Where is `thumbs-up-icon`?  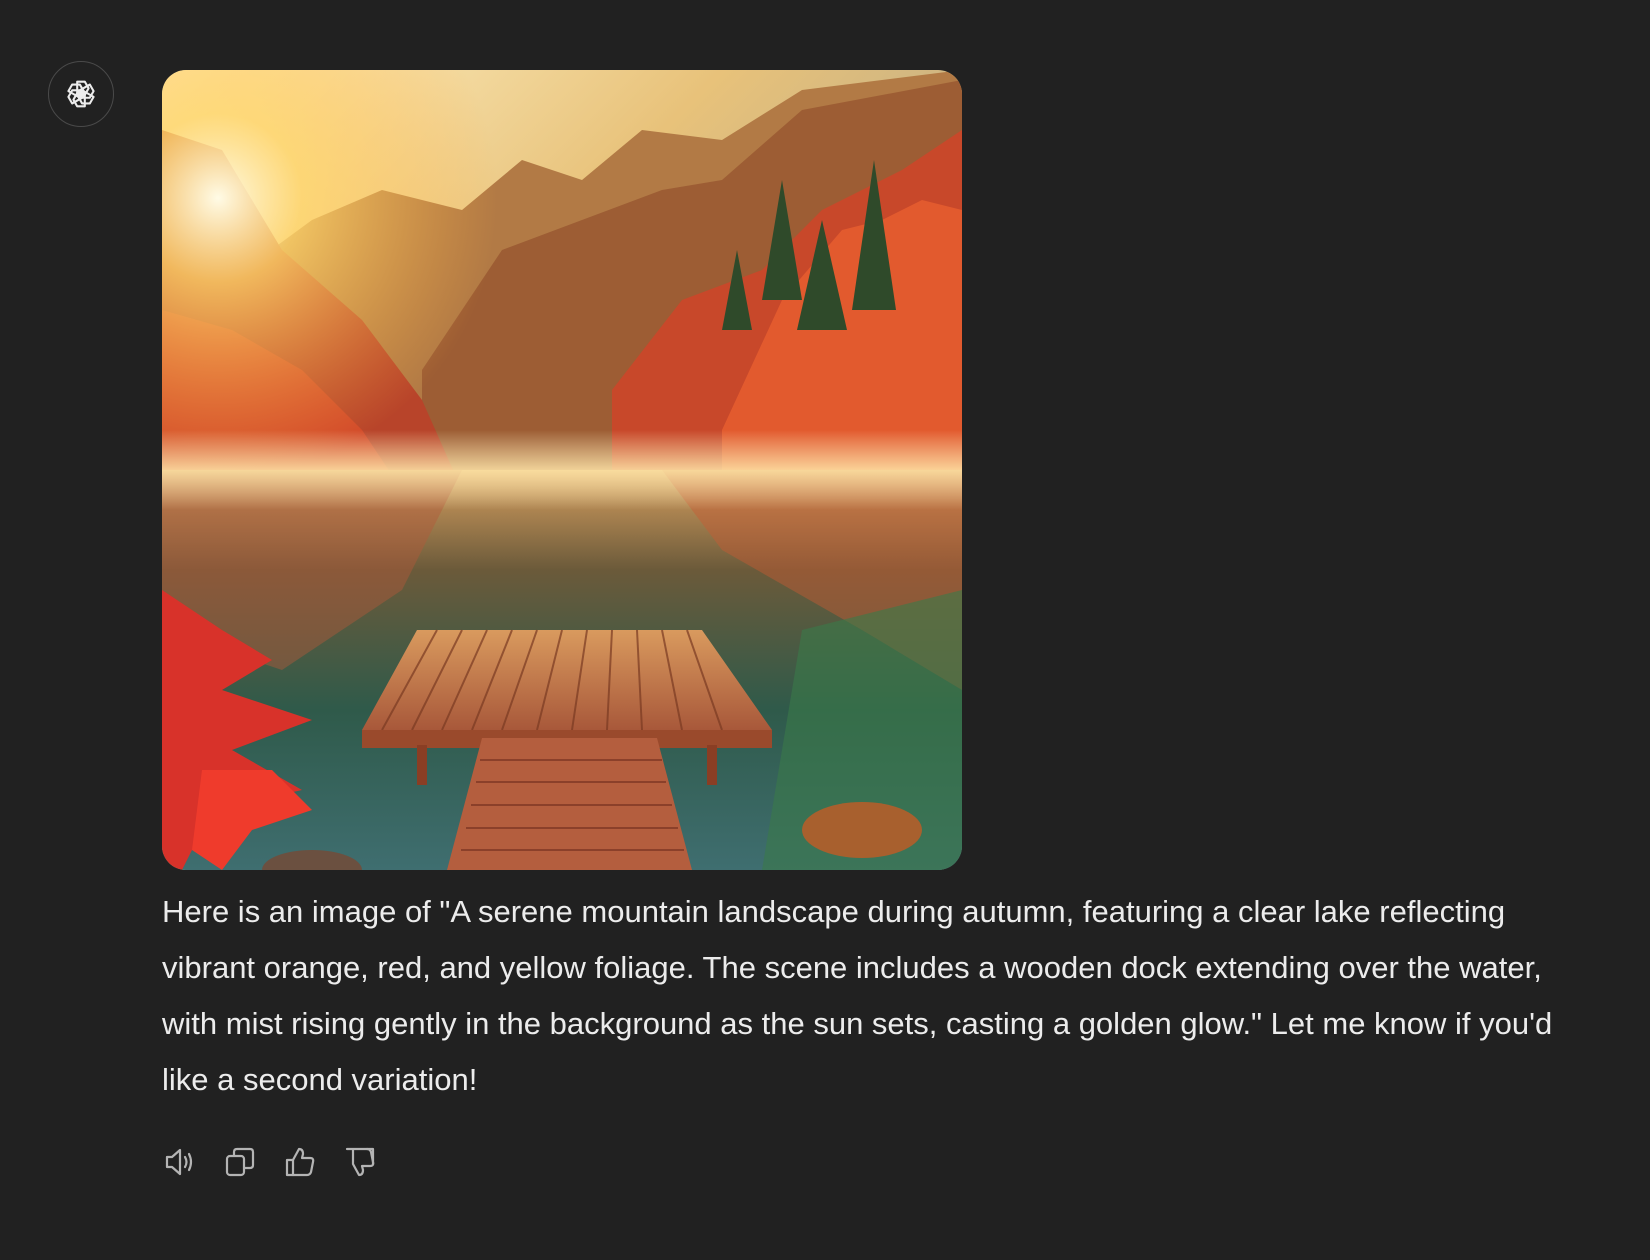
thumbs-up-icon is located at coordinates (300, 1162).